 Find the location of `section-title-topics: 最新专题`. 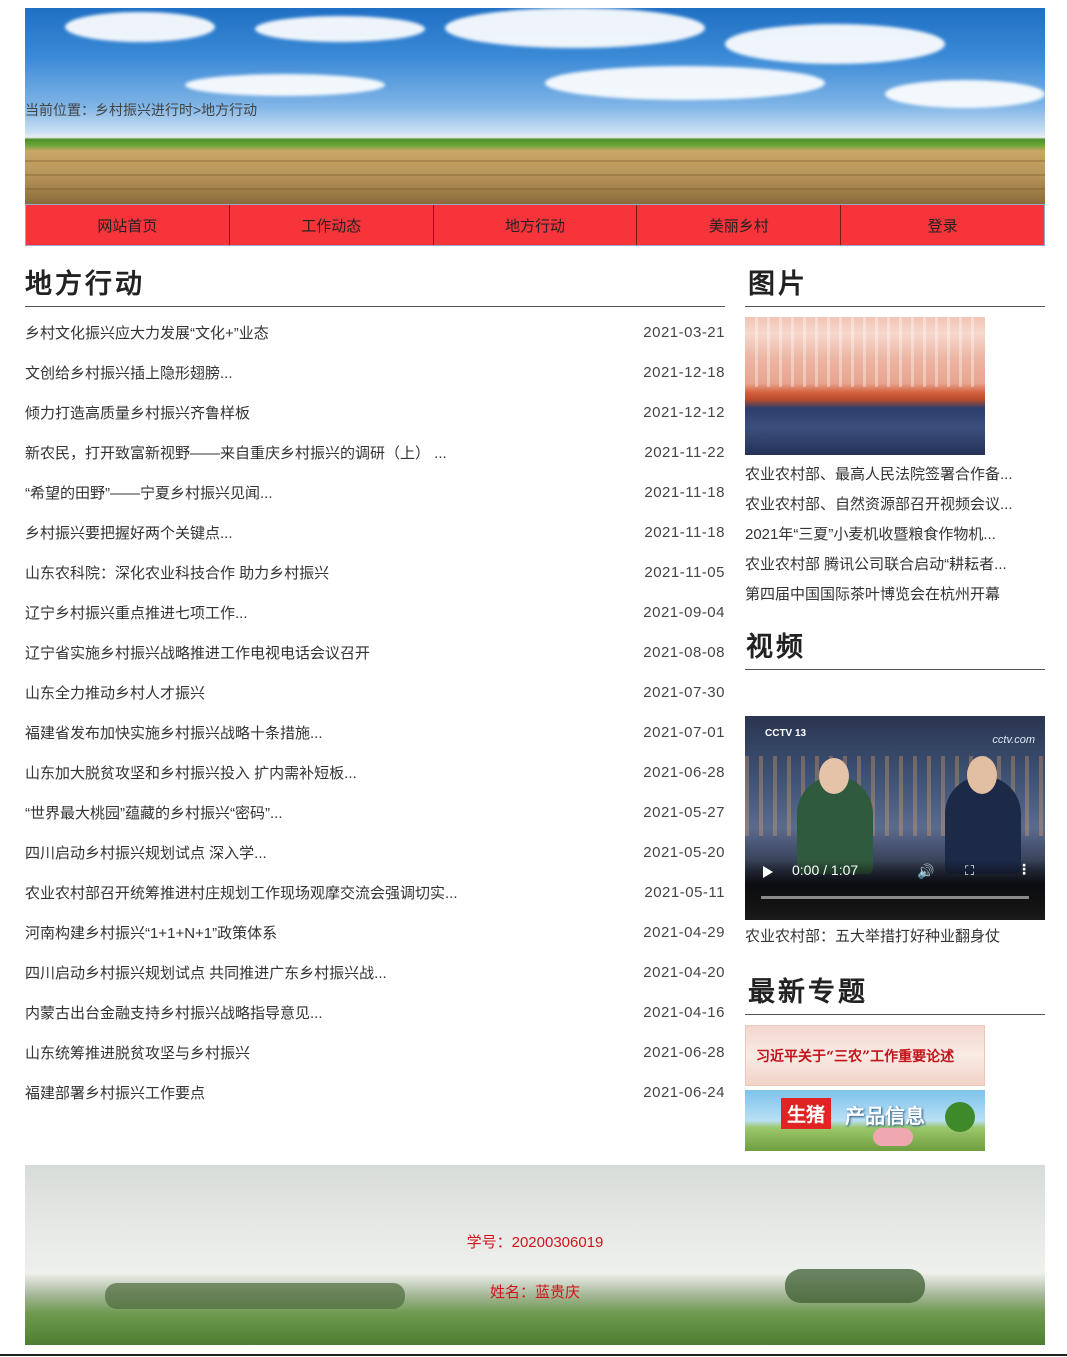

section-title-topics: 最新专题 is located at coordinates (808, 992).